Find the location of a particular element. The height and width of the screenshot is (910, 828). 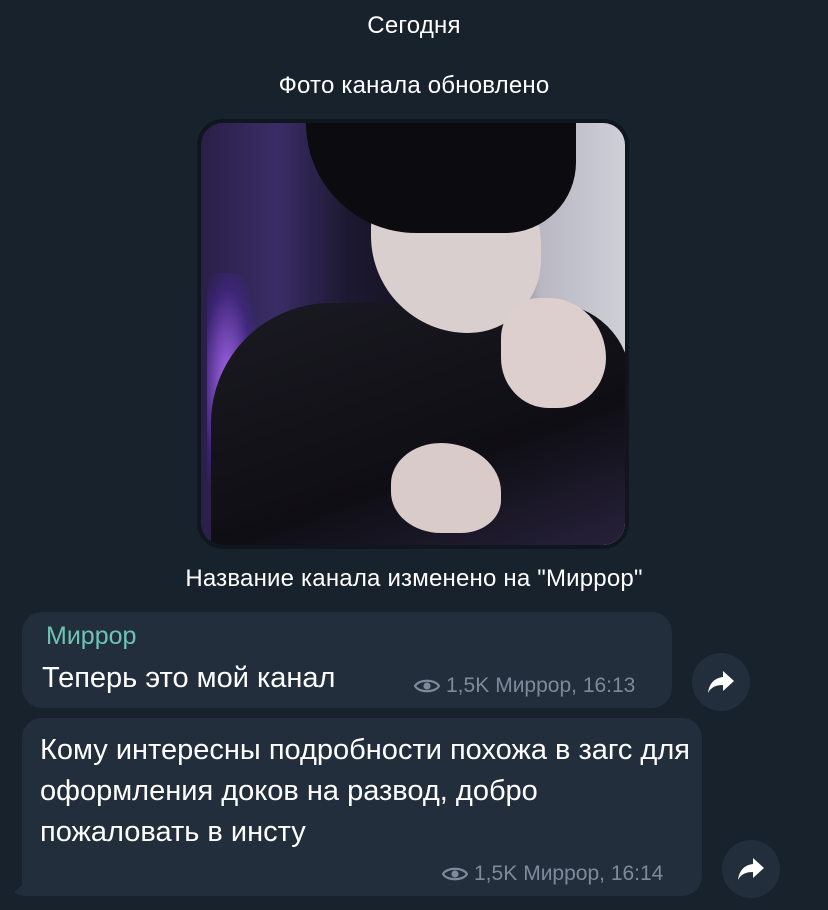

signature-time: Миррор, 16:13 is located at coordinates (565, 685).